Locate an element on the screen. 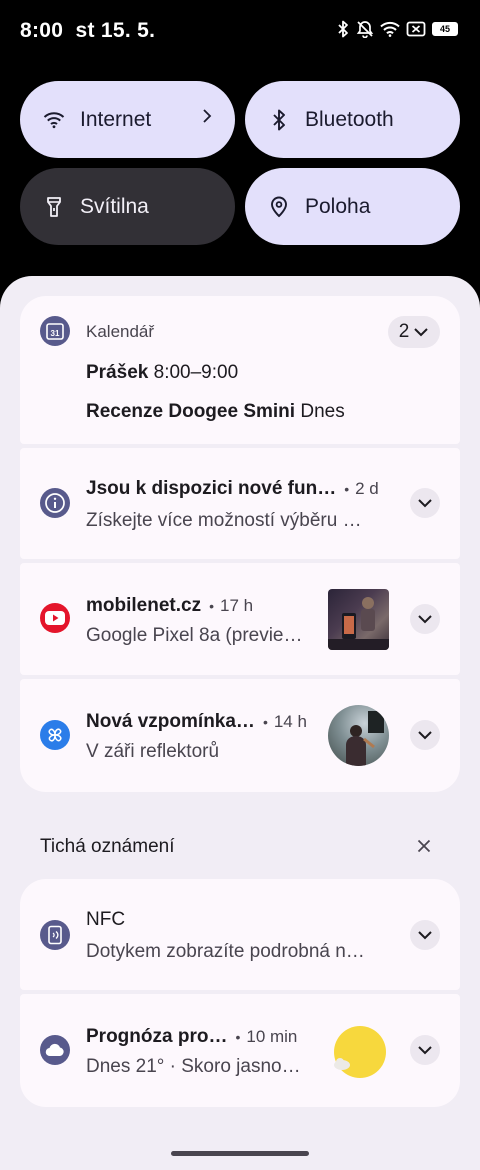  gesture-navigation-bar is located at coordinates (240, 1153).